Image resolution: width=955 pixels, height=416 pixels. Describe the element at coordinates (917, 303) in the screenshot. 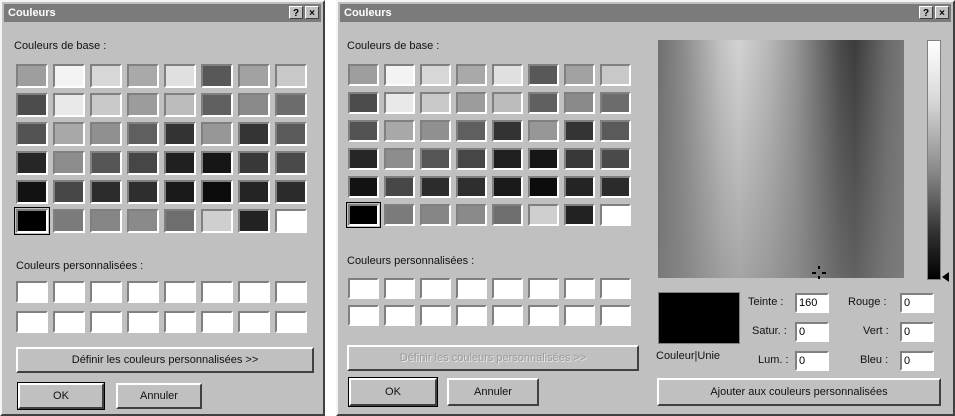

I see `red-input: 0` at that location.